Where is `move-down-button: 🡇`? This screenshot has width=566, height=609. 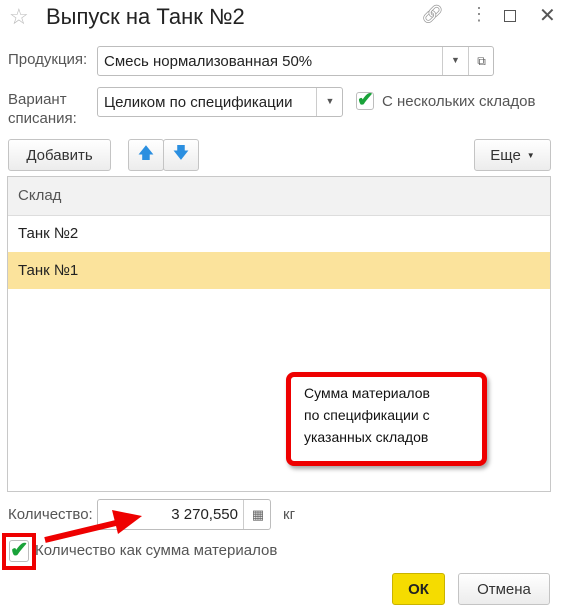 move-down-button: 🡇 is located at coordinates (181, 155).